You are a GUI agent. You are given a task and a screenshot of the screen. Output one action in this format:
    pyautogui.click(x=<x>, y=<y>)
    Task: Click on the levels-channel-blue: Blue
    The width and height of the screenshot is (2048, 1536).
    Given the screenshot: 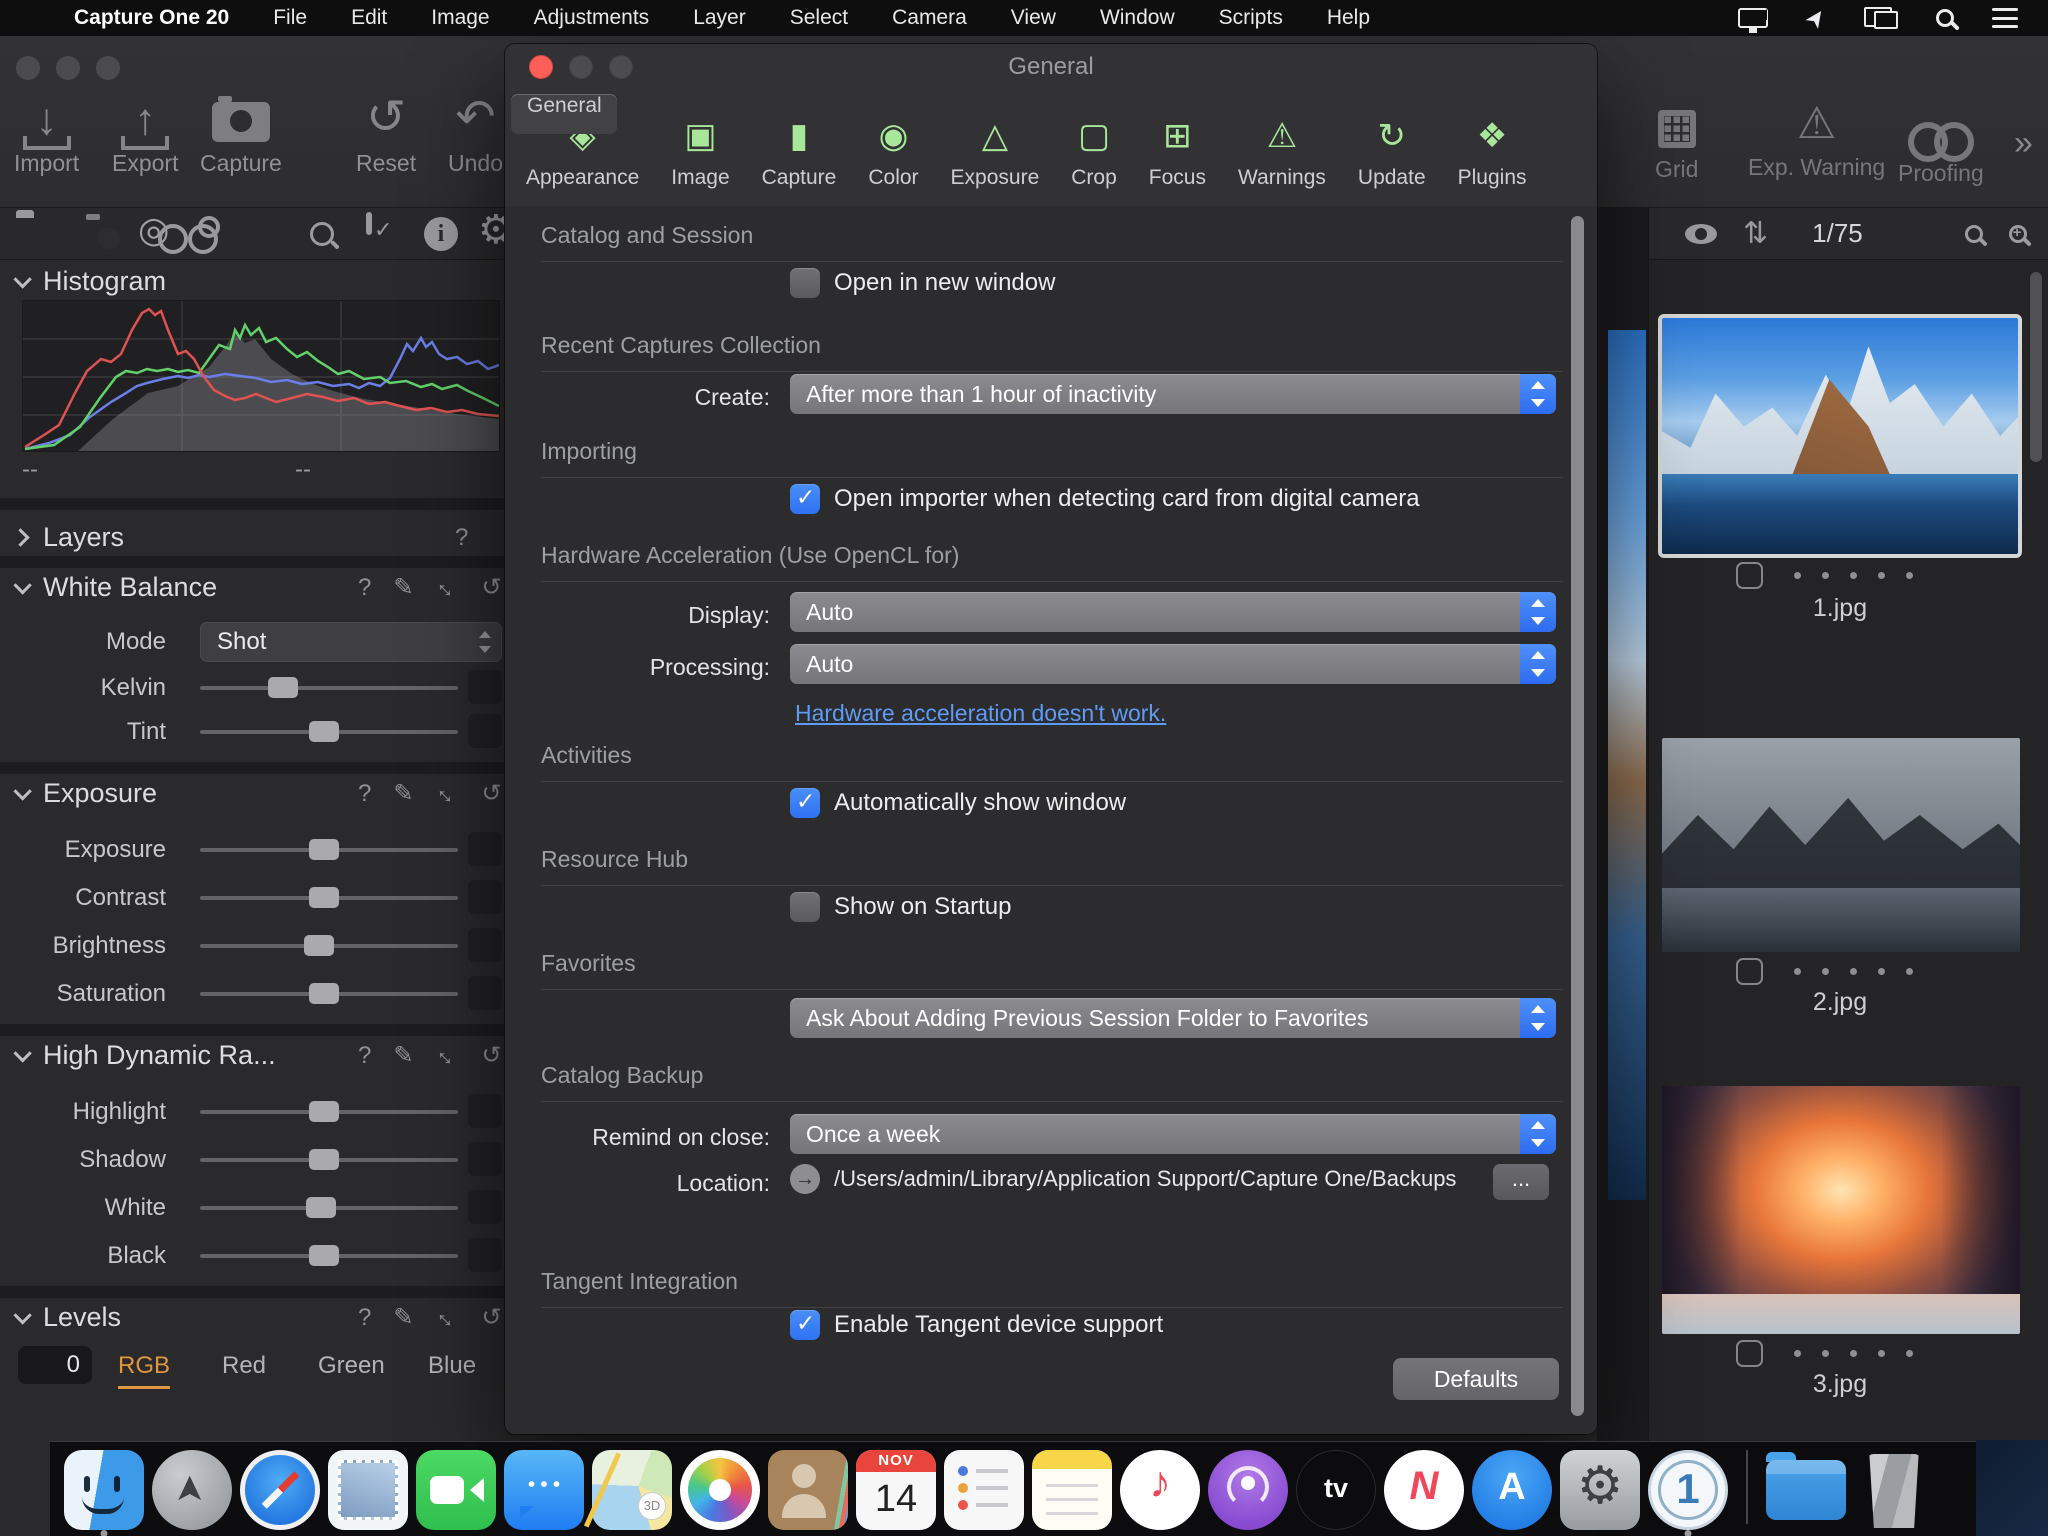 What is the action you would take?
    pyautogui.click(x=452, y=1366)
    